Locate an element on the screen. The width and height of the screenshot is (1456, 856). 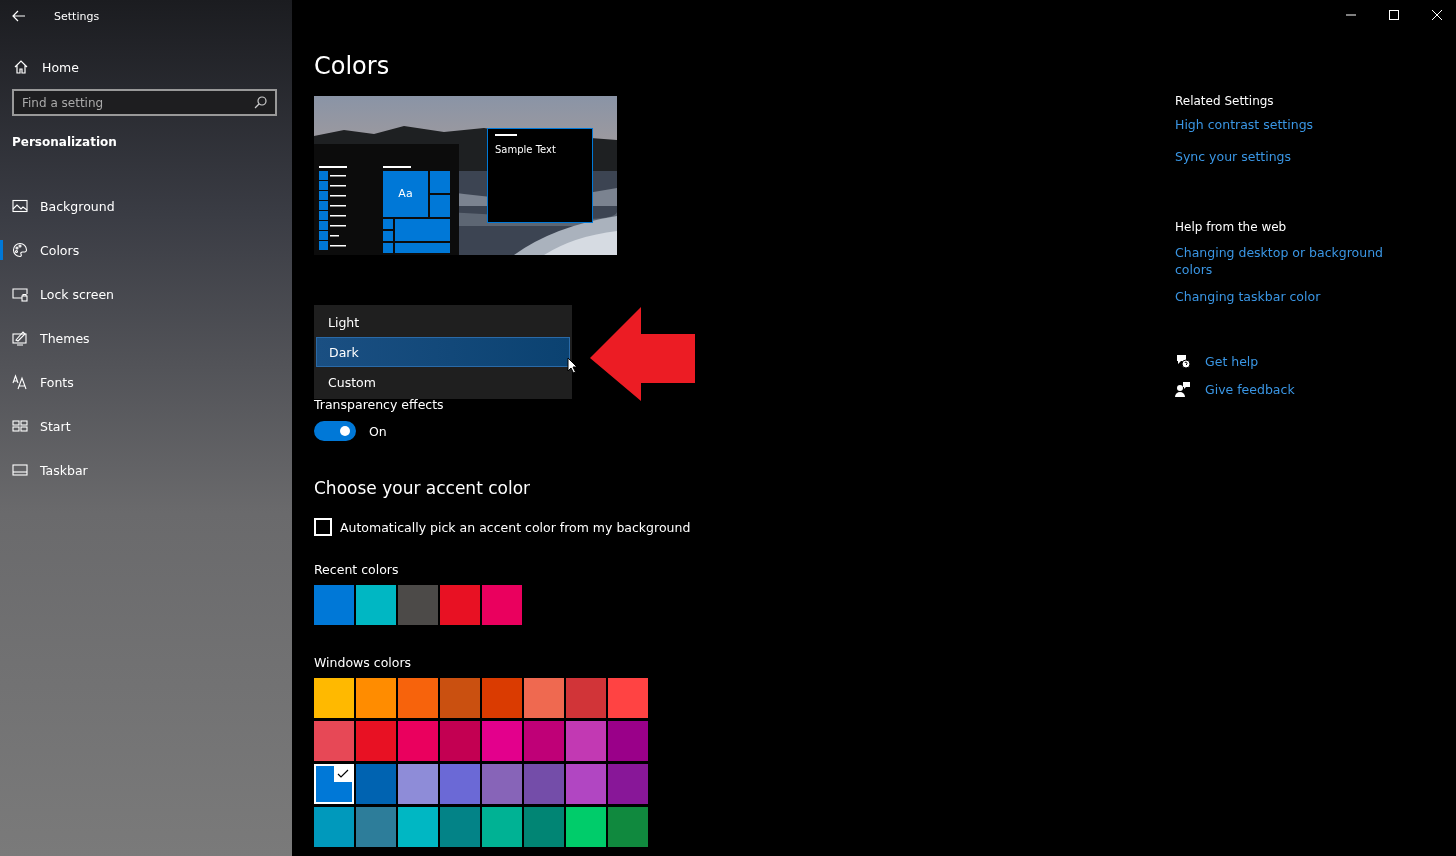
support-link: Get help is located at coordinates (1232, 361).